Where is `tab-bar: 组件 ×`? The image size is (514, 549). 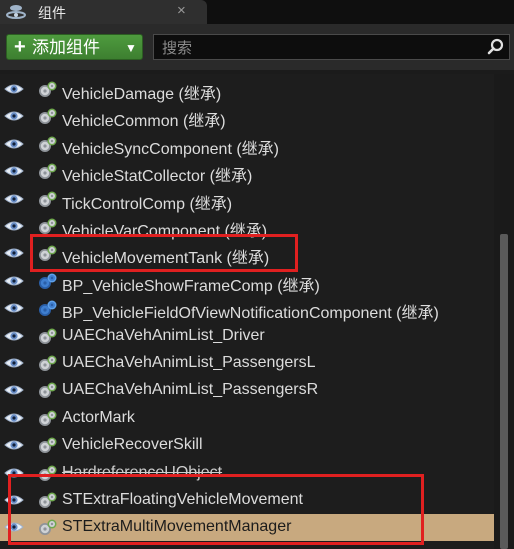
tab-bar: 组件 × is located at coordinates (257, 12).